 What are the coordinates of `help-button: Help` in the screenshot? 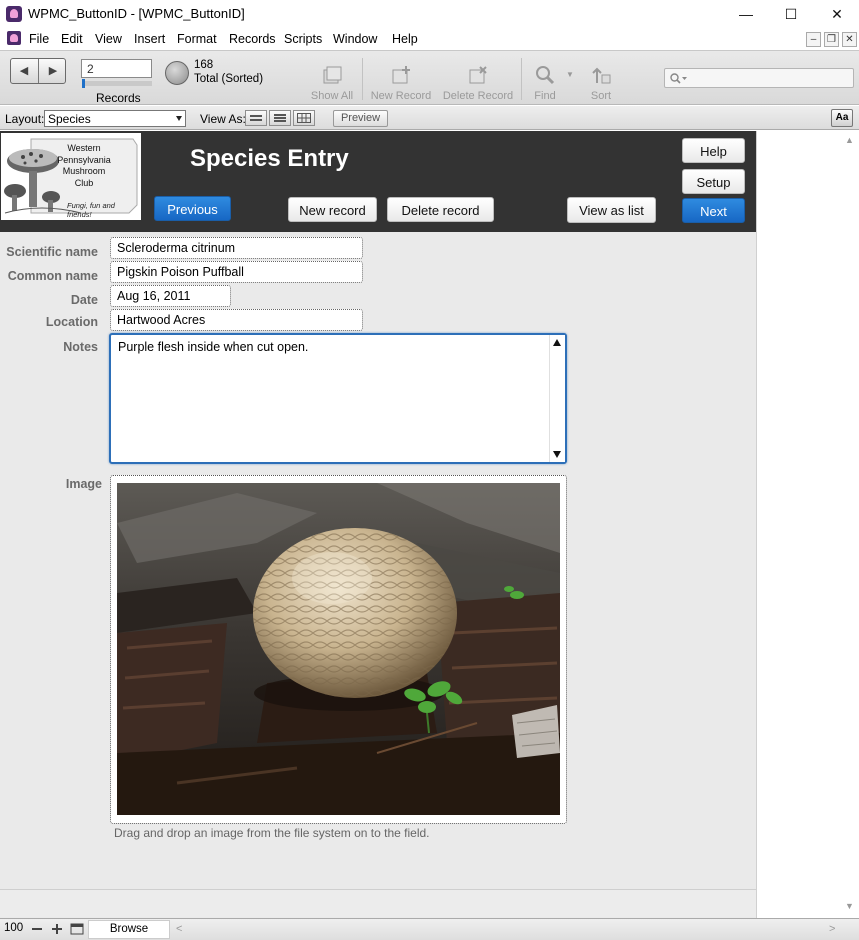 It's located at (713, 150).